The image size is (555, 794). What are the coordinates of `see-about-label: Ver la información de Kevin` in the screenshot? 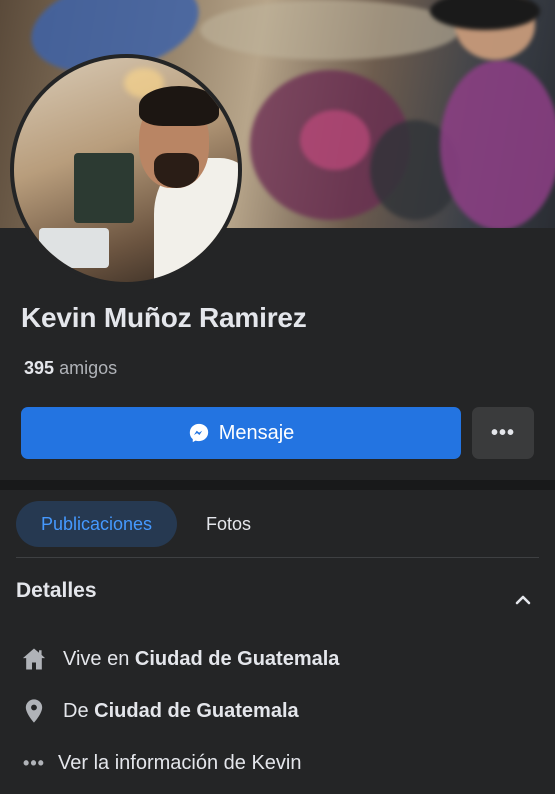 It's located at (180, 762).